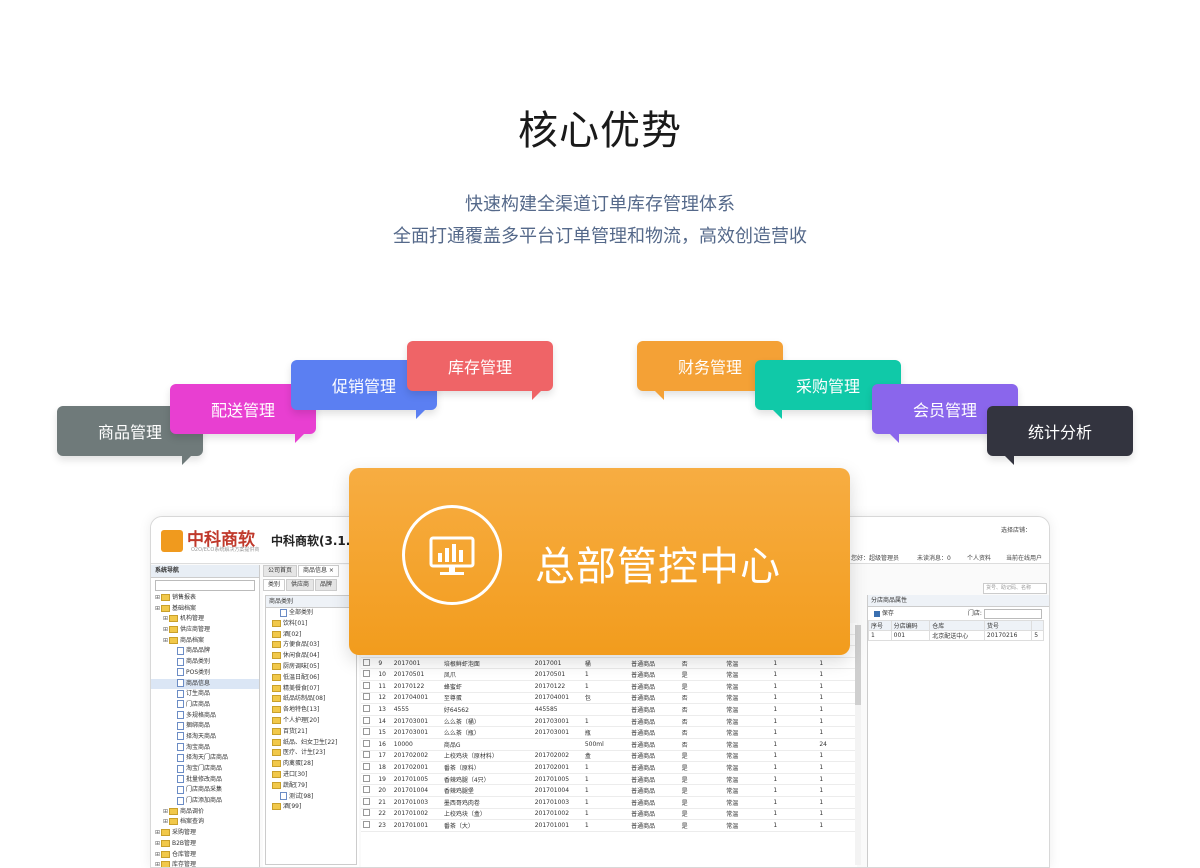 The height and width of the screenshot is (868, 1200). What do you see at coordinates (311, 699) in the screenshot?
I see `category-item: 纸品纺制品[08]` at bounding box center [311, 699].